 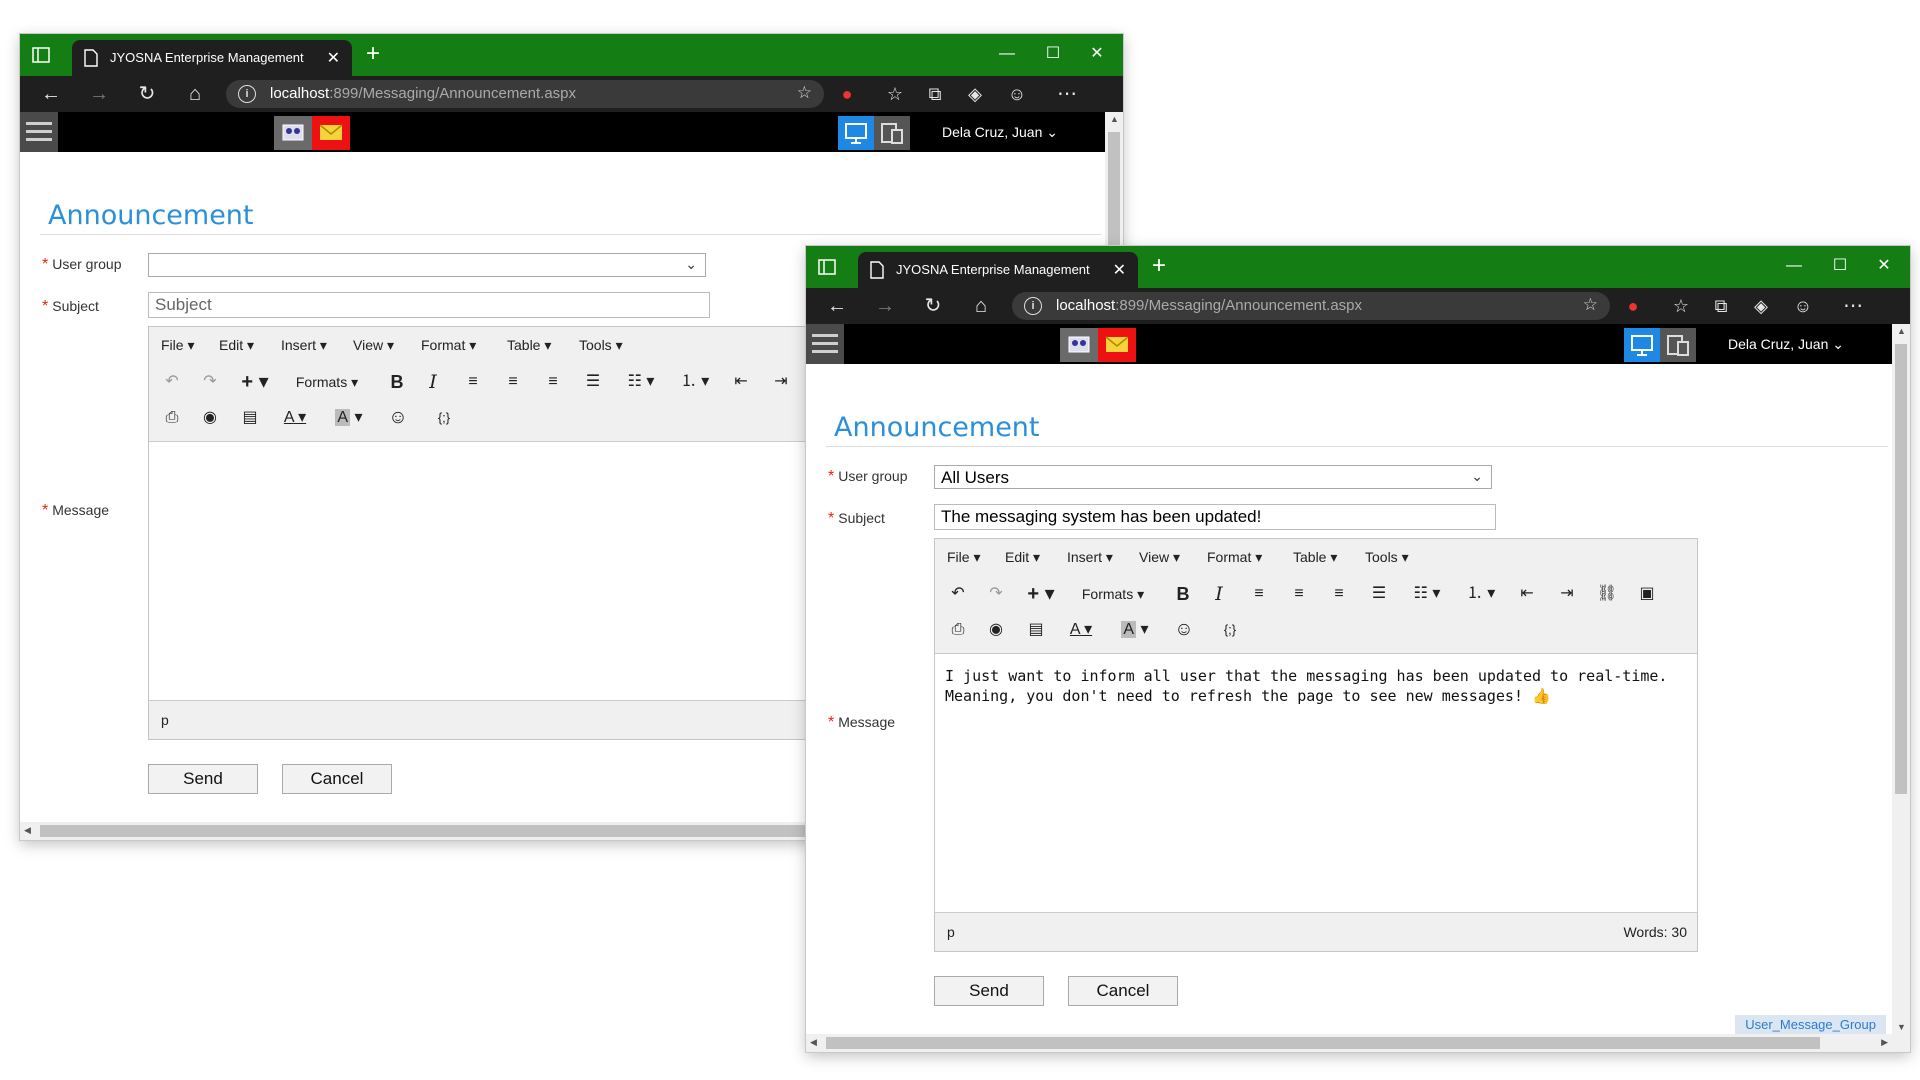 I want to click on star-icon: ☆, so click(x=804, y=93).